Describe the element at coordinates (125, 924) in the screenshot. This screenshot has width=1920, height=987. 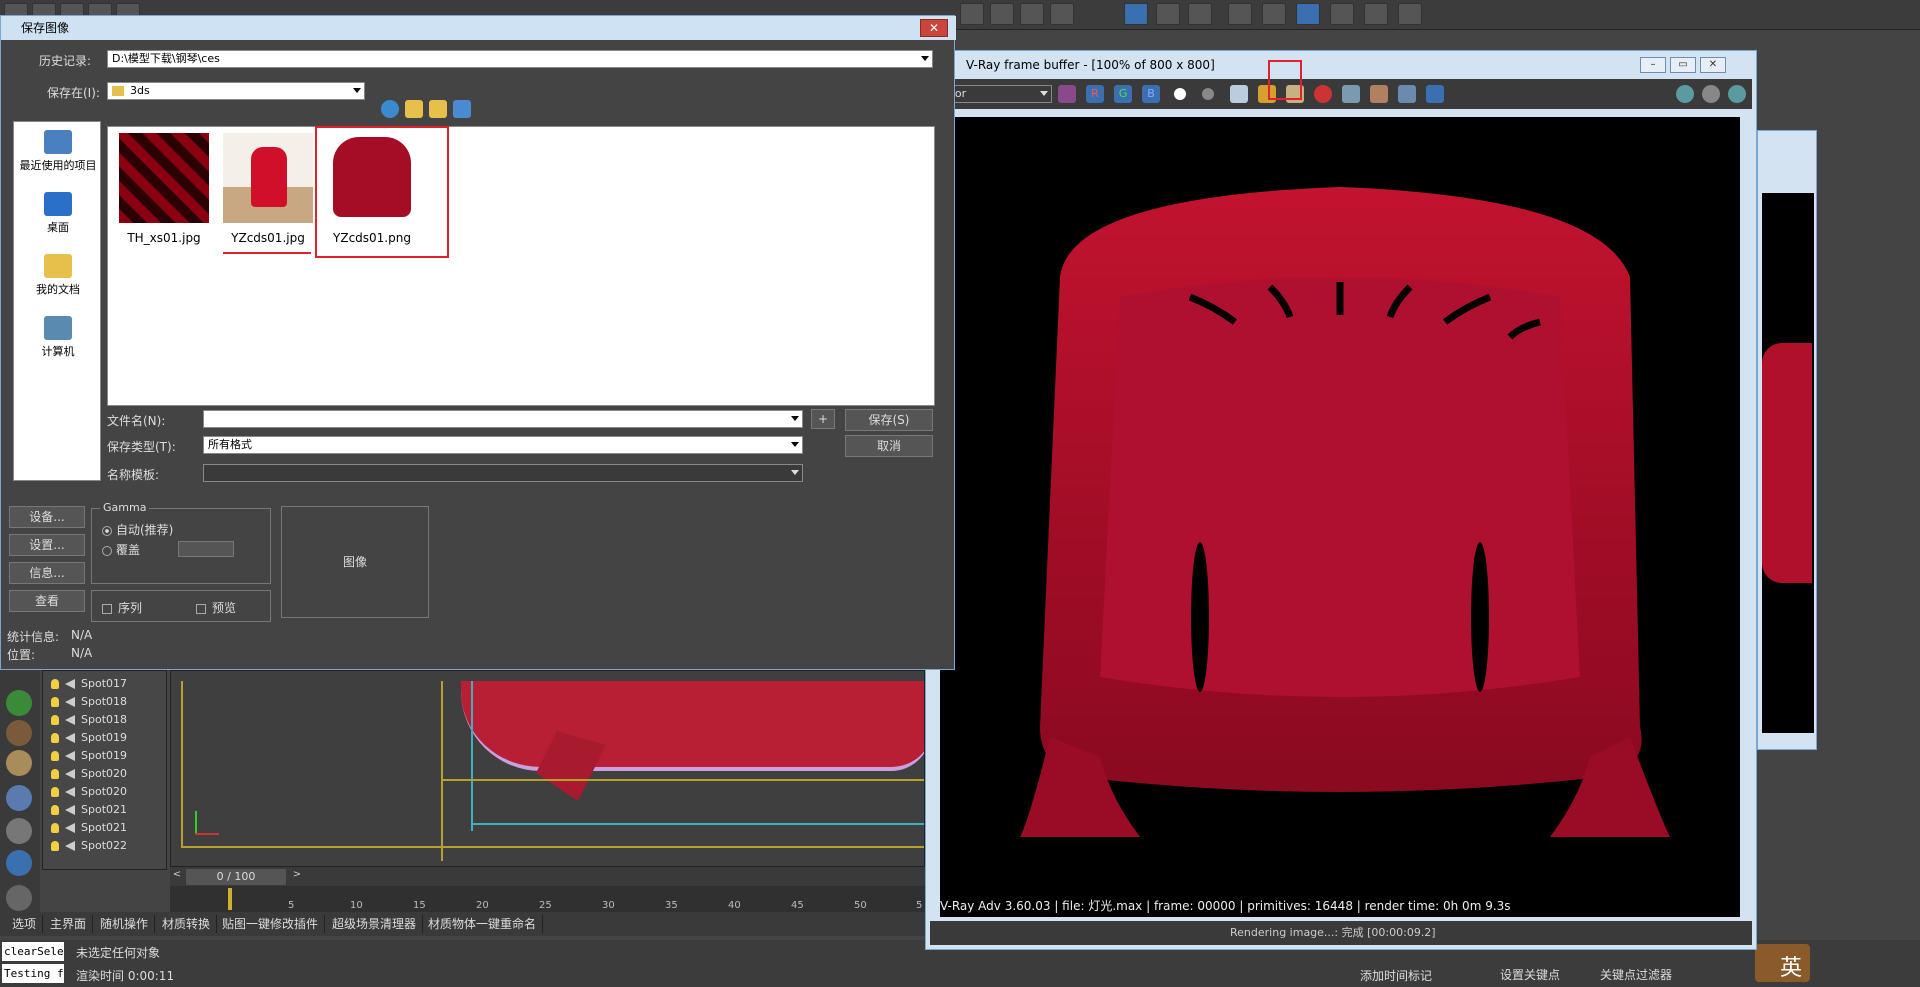
I see `tab-random-ops: 随机操作` at that location.